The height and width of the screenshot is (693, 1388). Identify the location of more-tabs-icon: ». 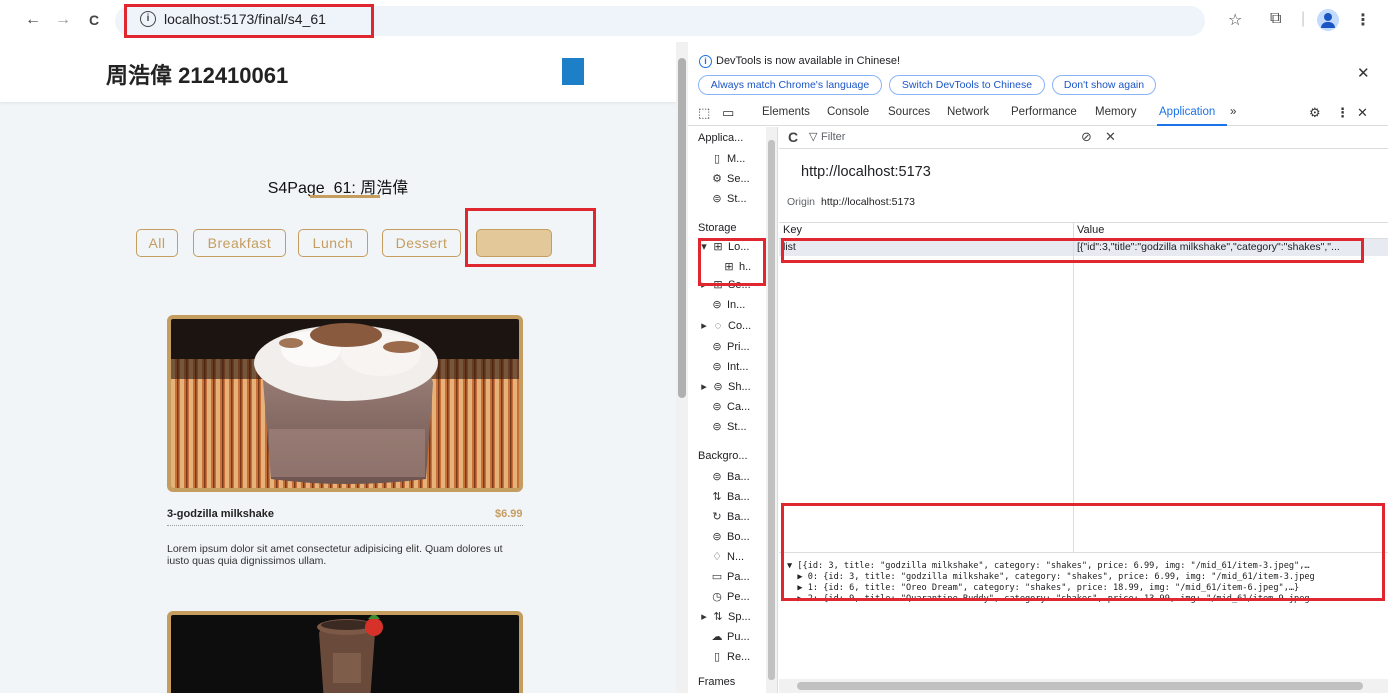
(1233, 112).